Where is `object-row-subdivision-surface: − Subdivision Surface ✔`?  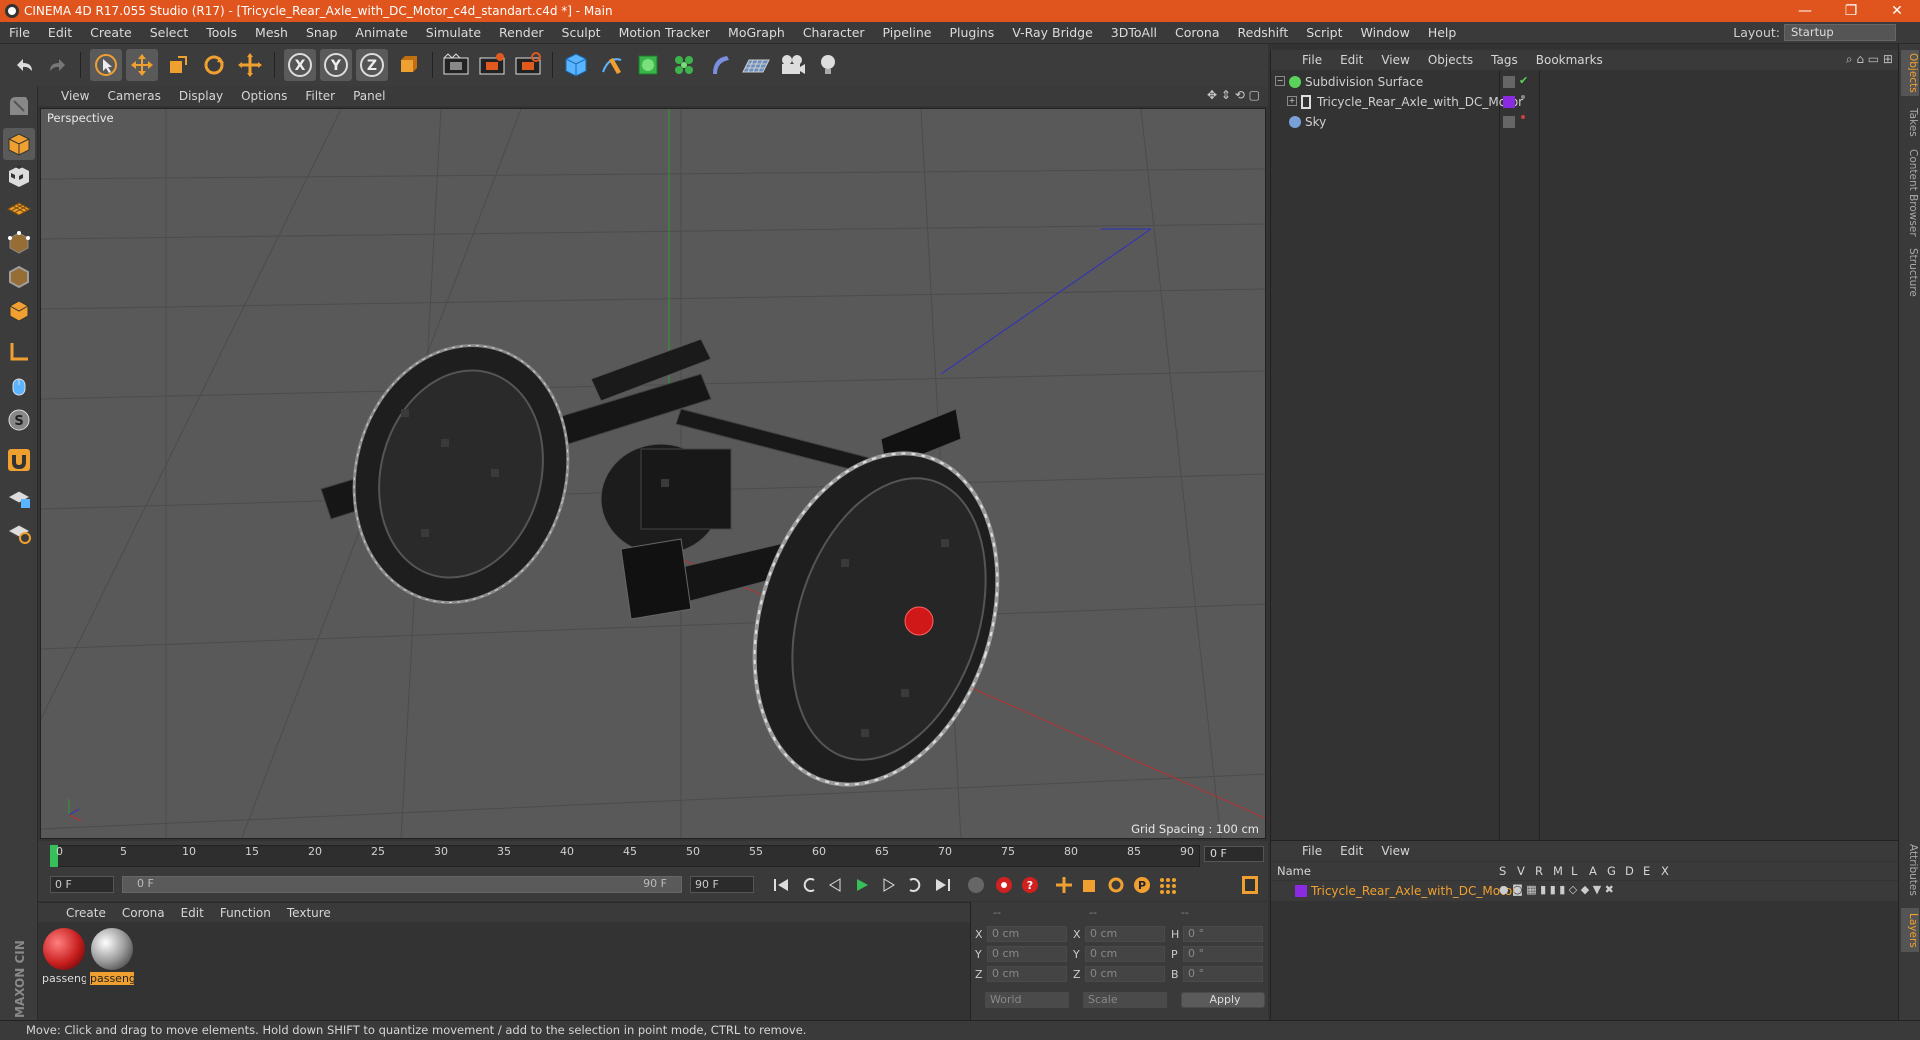 object-row-subdivision-surface: − Subdivision Surface ✔ is located at coordinates (1585, 82).